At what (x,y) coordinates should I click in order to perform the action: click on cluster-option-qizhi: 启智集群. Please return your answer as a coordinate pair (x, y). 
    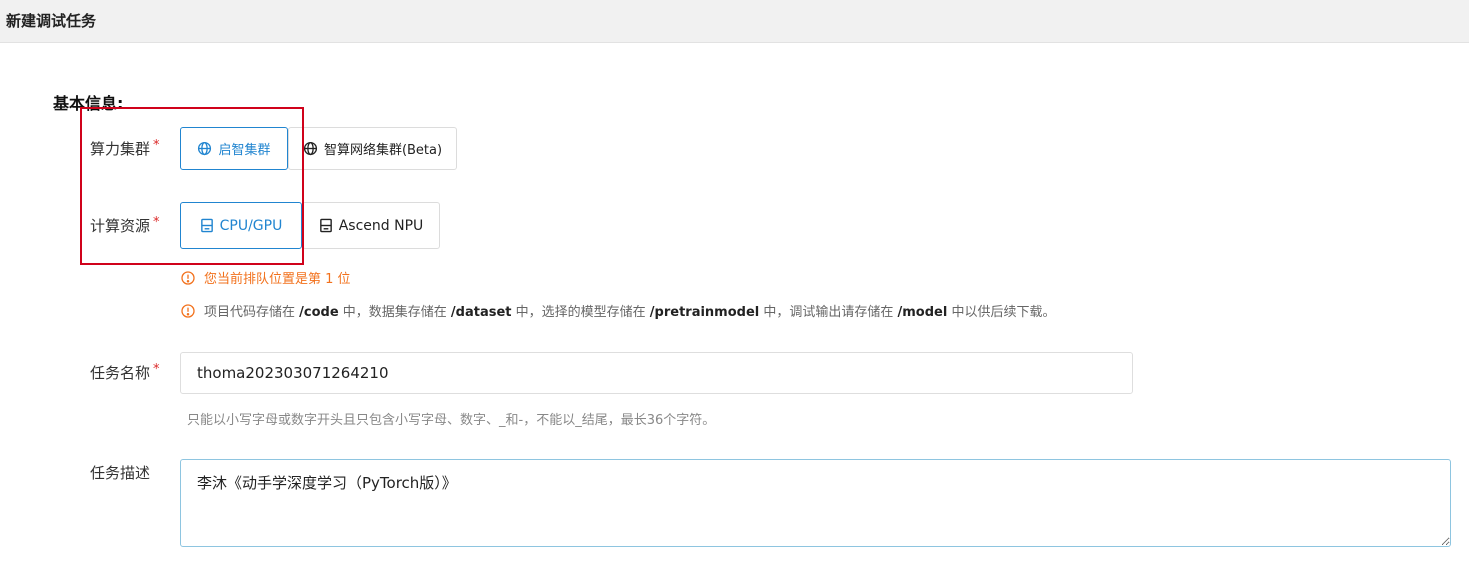
    Looking at the image, I should click on (234, 148).